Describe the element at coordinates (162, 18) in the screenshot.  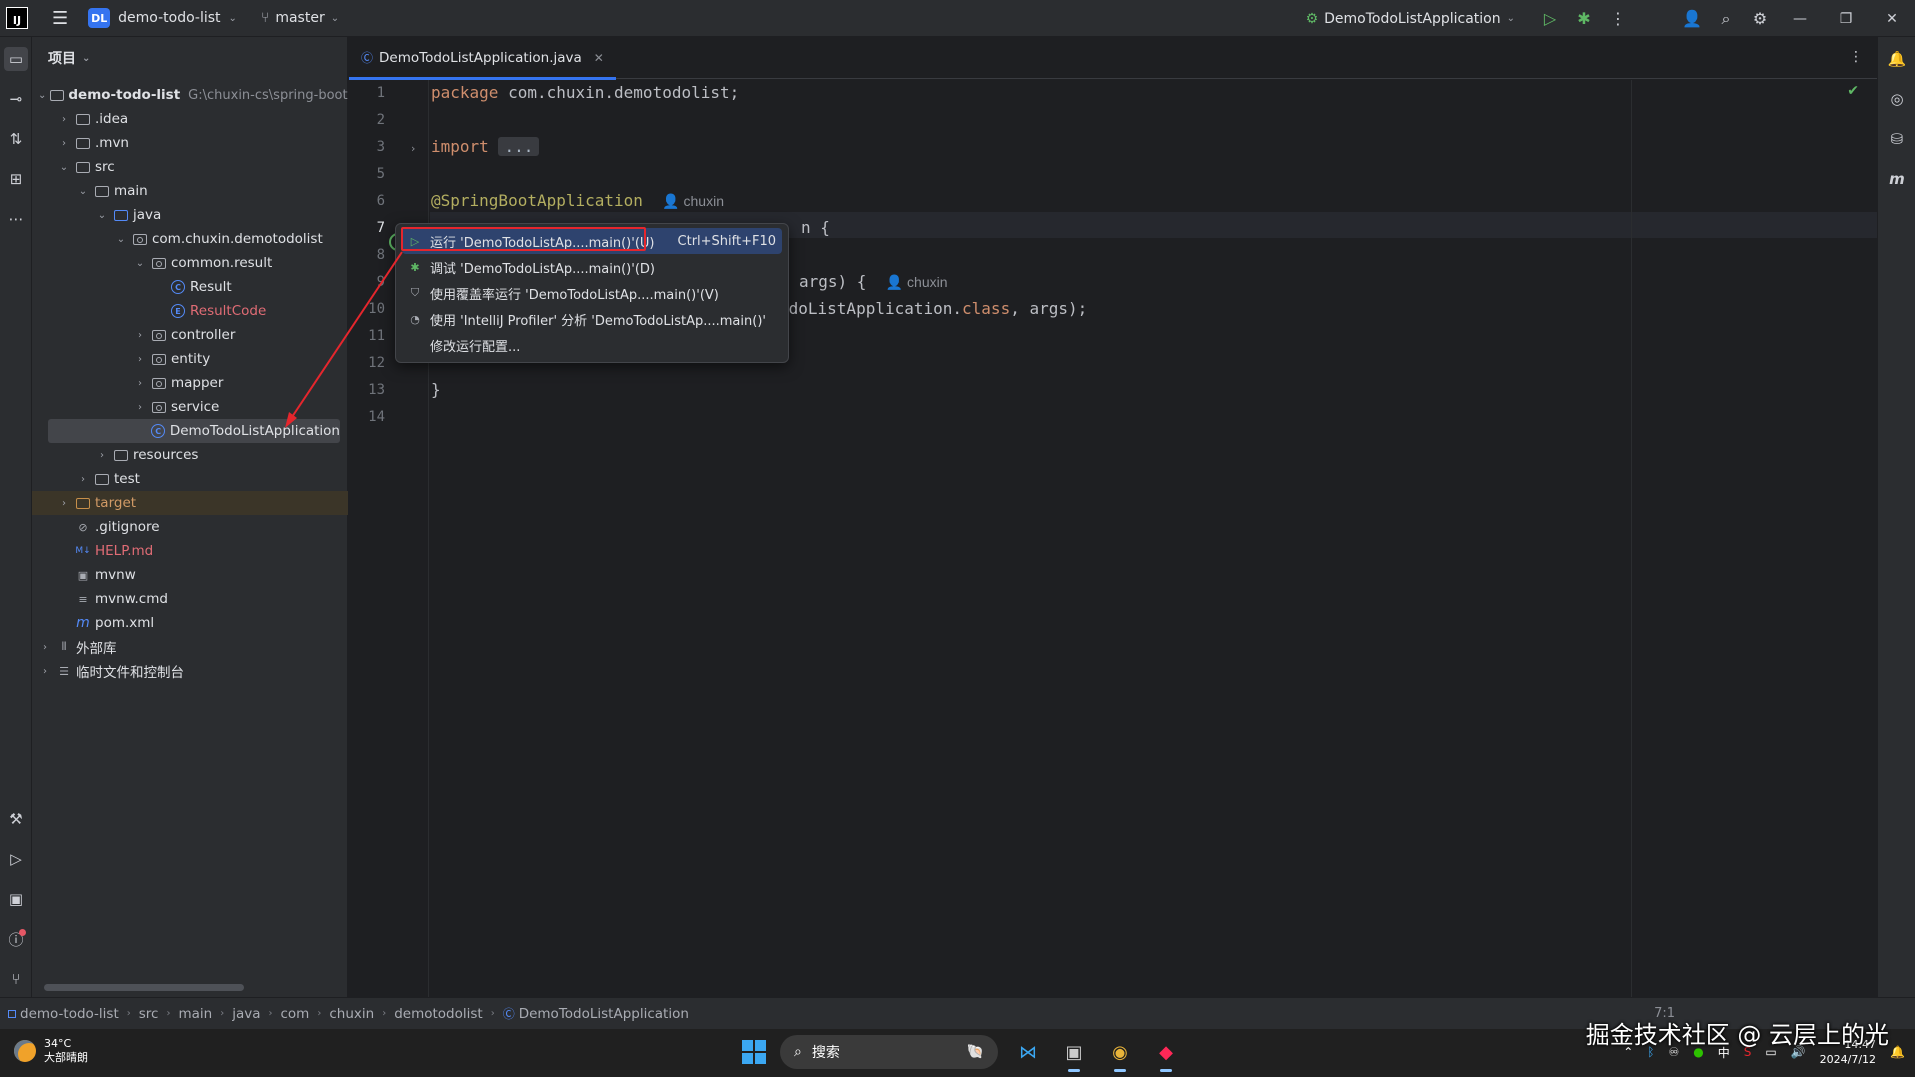
I see `project-switcher: DL demo-todo-list ⌄` at that location.